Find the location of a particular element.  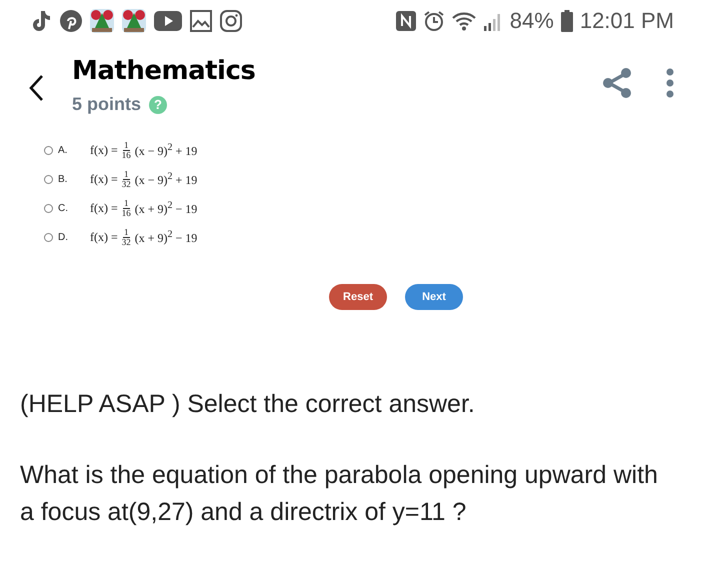

option-letter: C. is located at coordinates (63, 208).